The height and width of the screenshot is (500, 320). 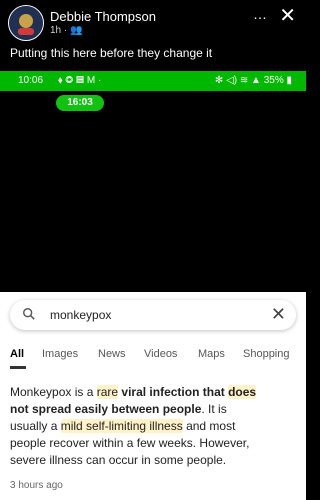 I want to click on highlight-mild: mild self-limiting illness, so click(x=121, y=426).